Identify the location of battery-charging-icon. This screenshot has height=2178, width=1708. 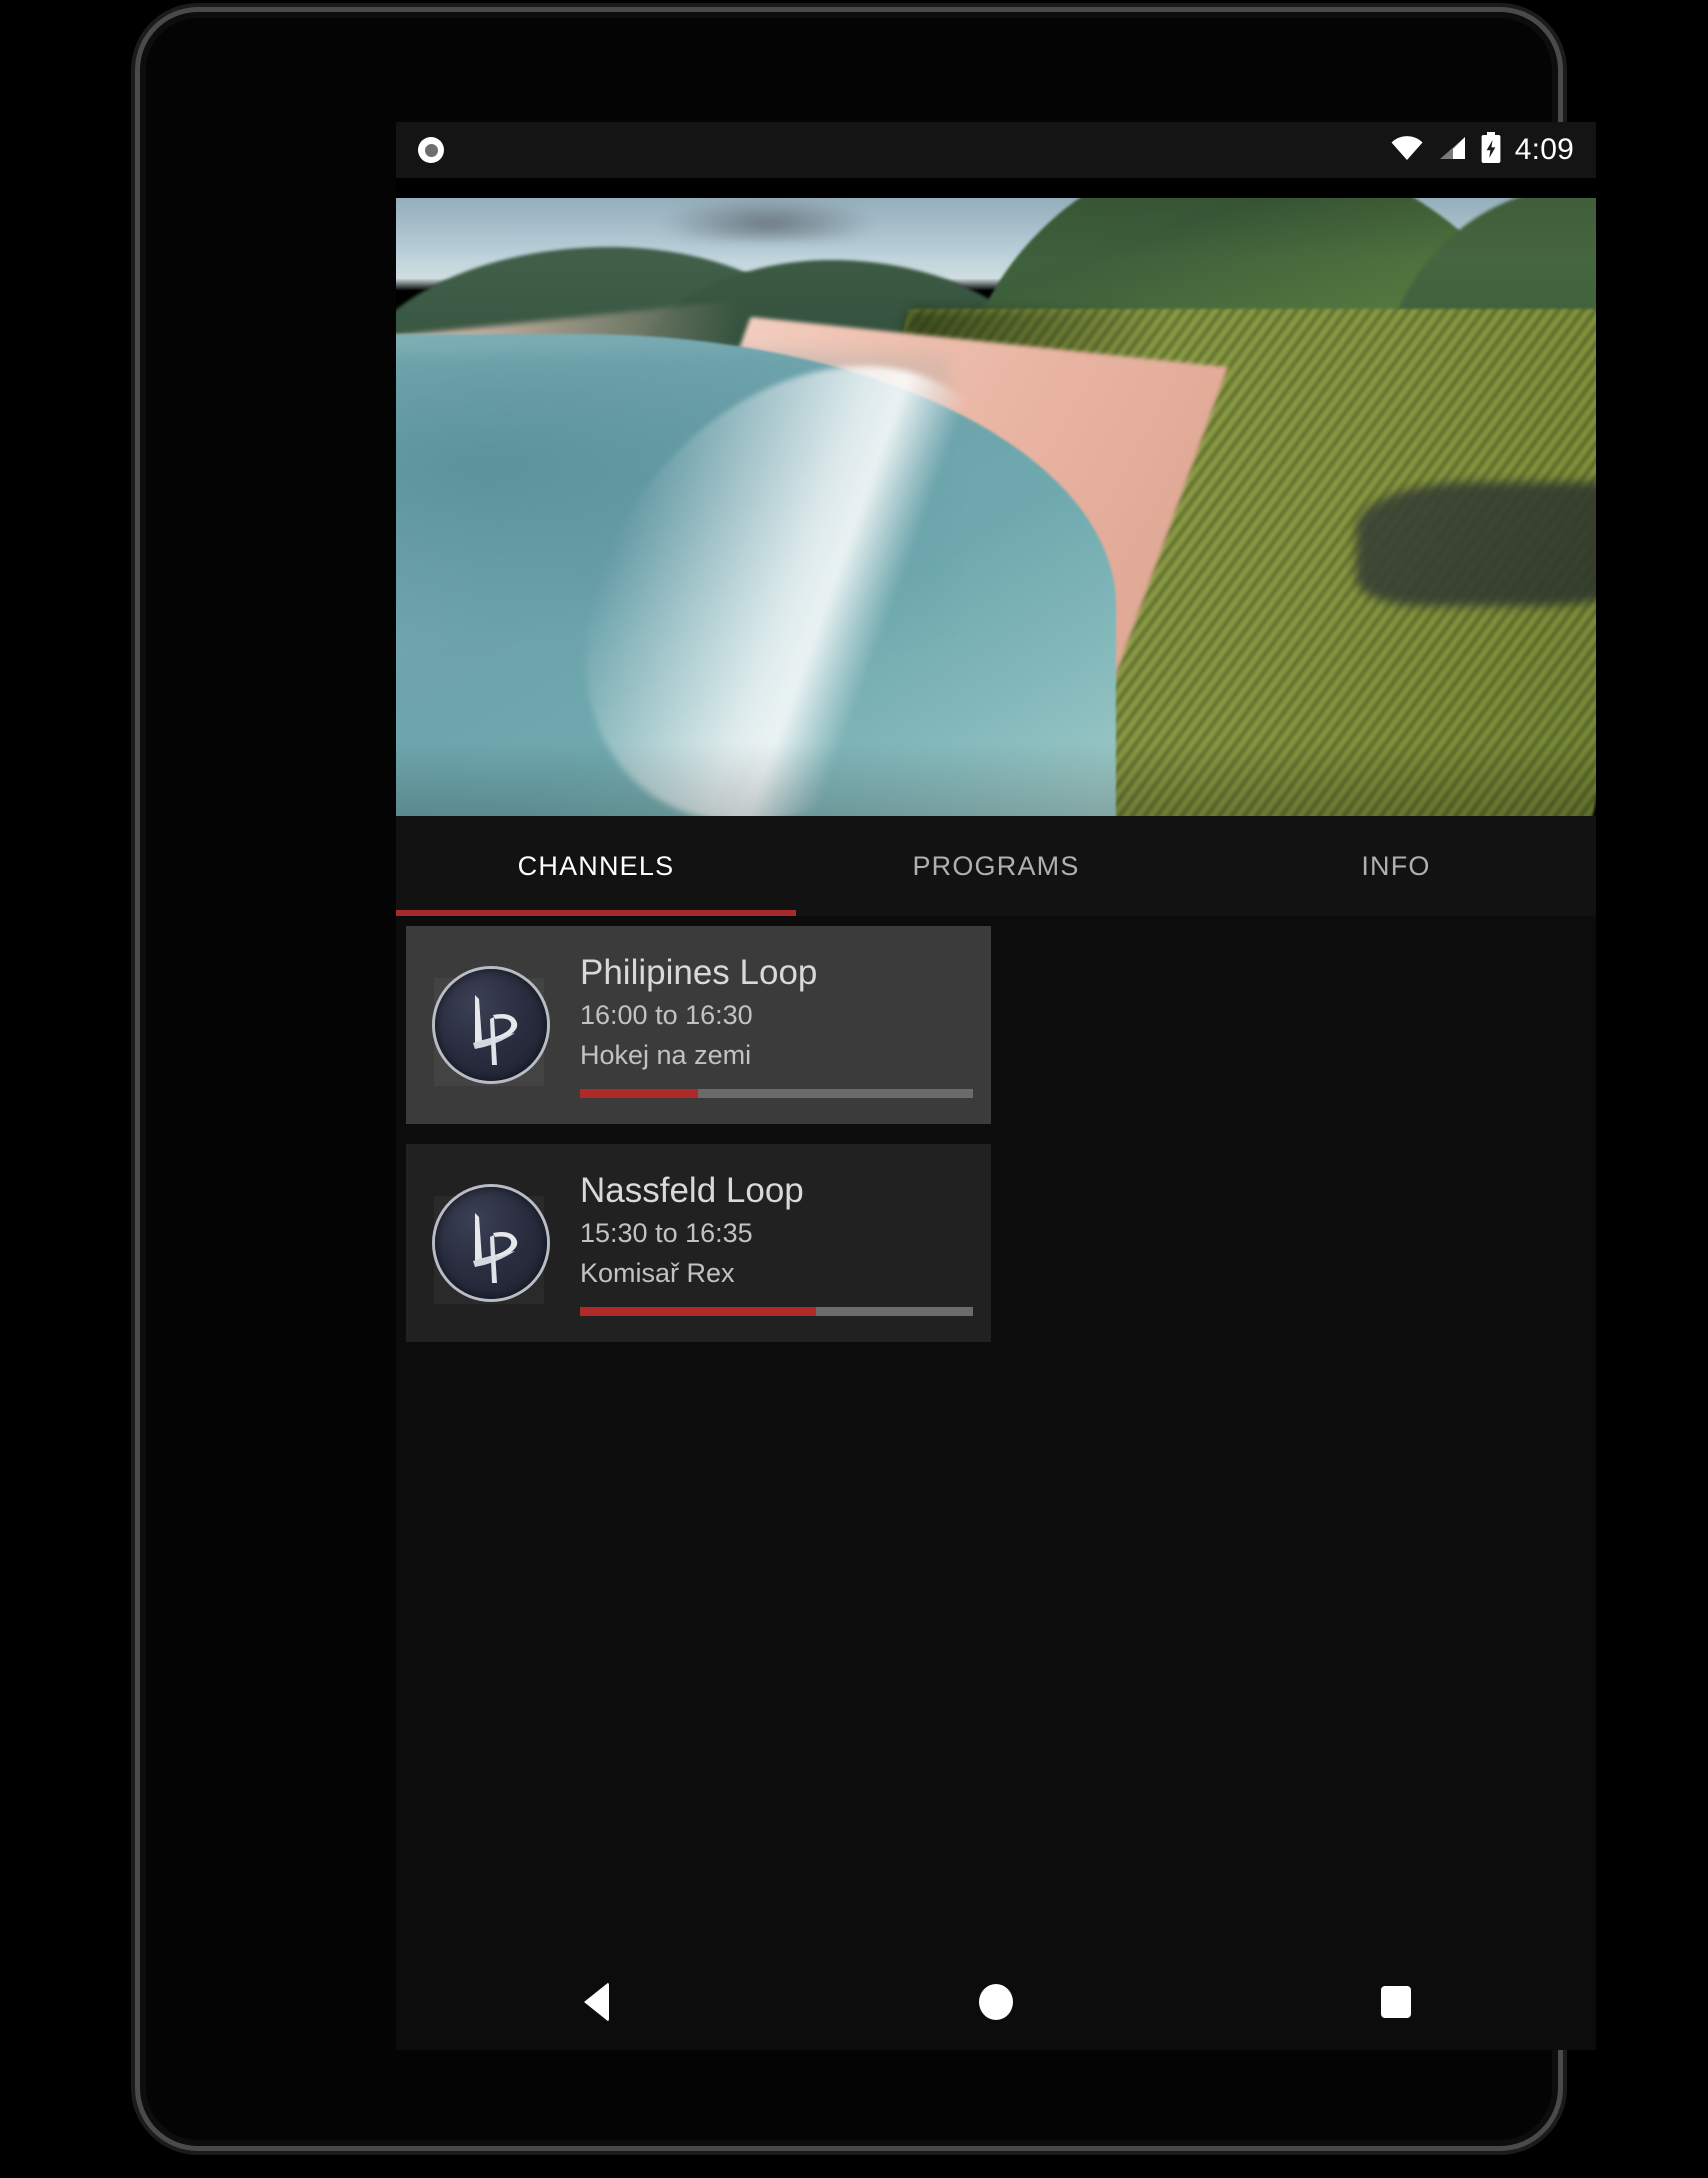
(1491, 150).